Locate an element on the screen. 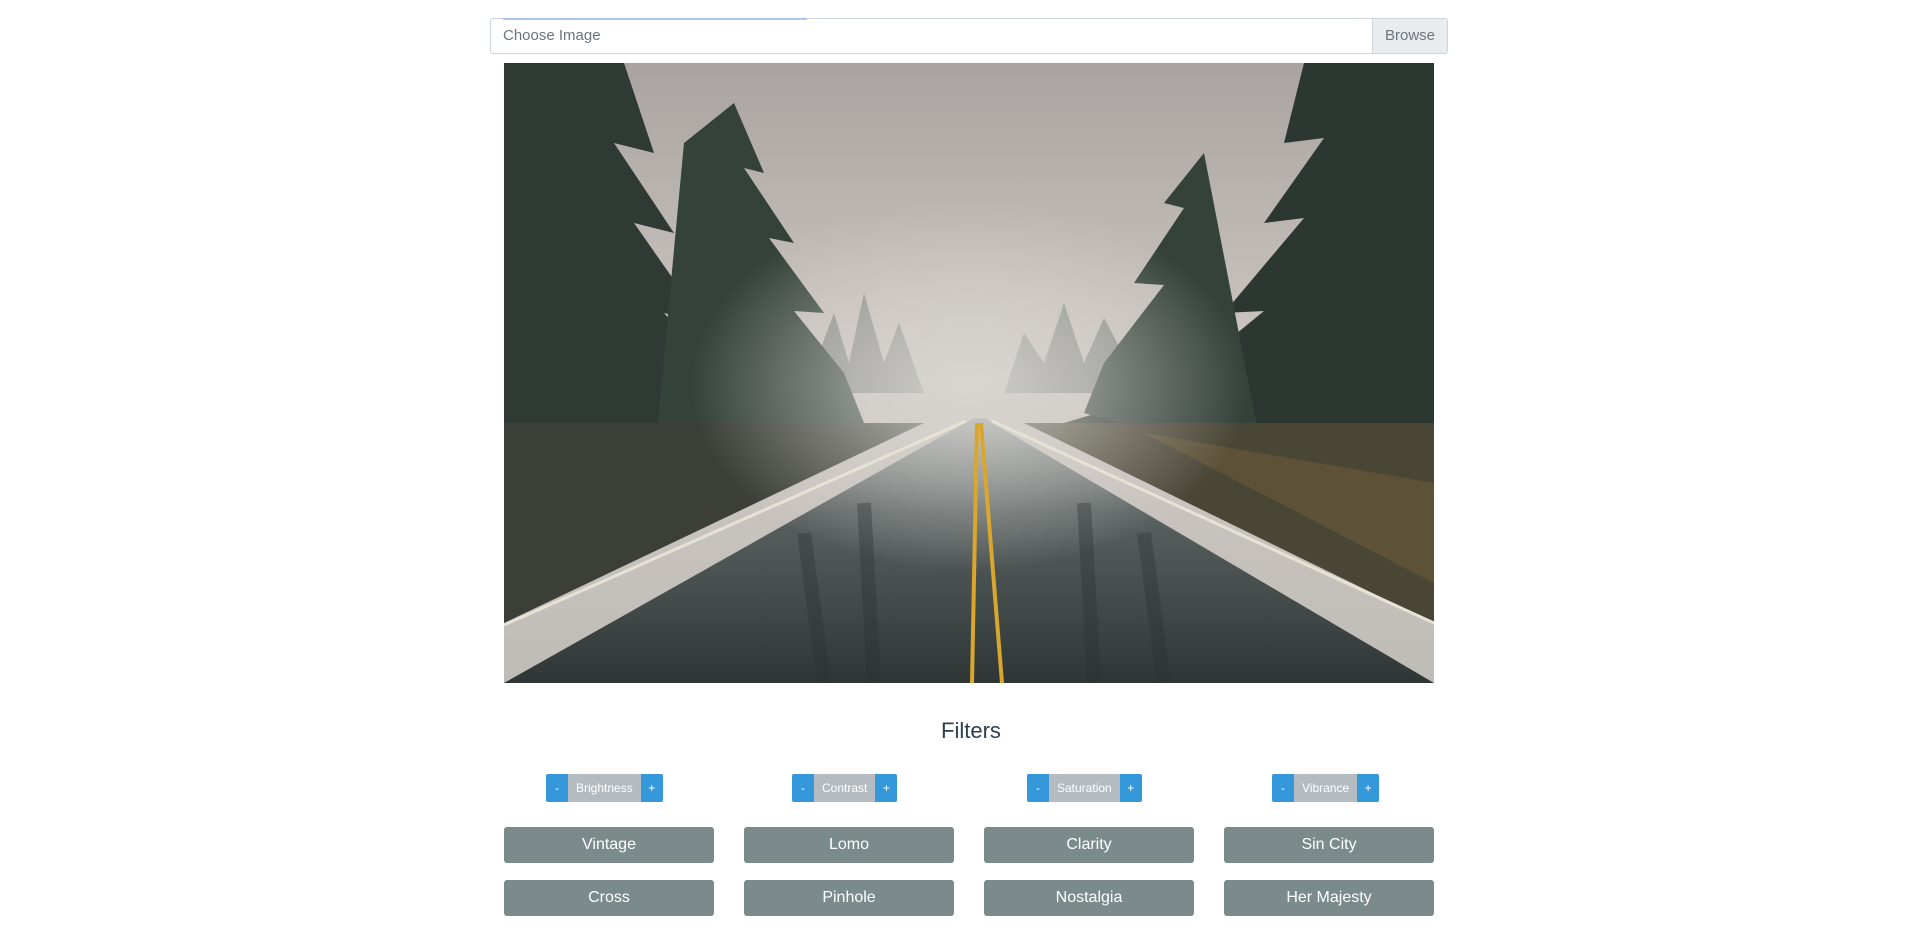 The width and height of the screenshot is (1920, 947). file-input: Choose Image Browse is located at coordinates (969, 36).